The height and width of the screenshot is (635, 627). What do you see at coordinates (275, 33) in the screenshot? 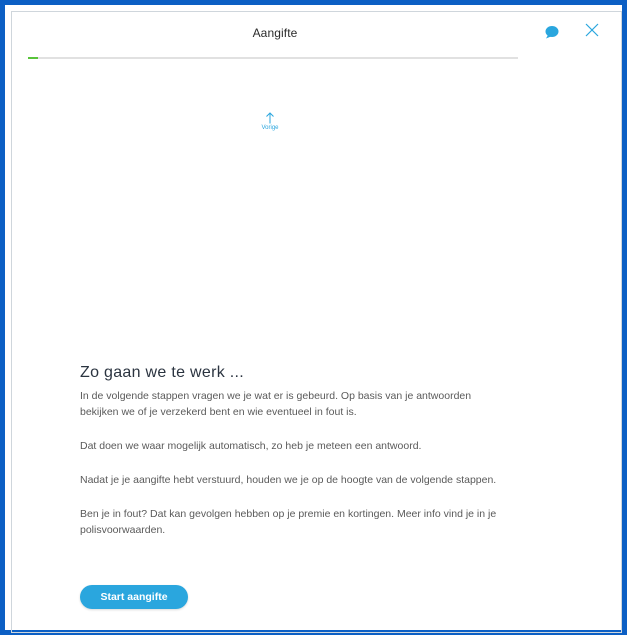
I see `dialog-title: Aangifte` at bounding box center [275, 33].